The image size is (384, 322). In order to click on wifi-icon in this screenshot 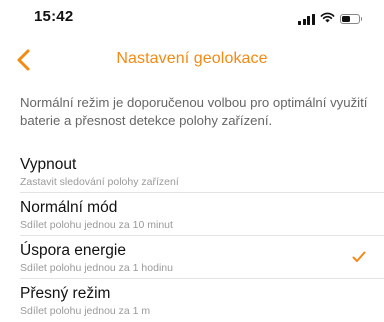, I will do `click(327, 19)`.